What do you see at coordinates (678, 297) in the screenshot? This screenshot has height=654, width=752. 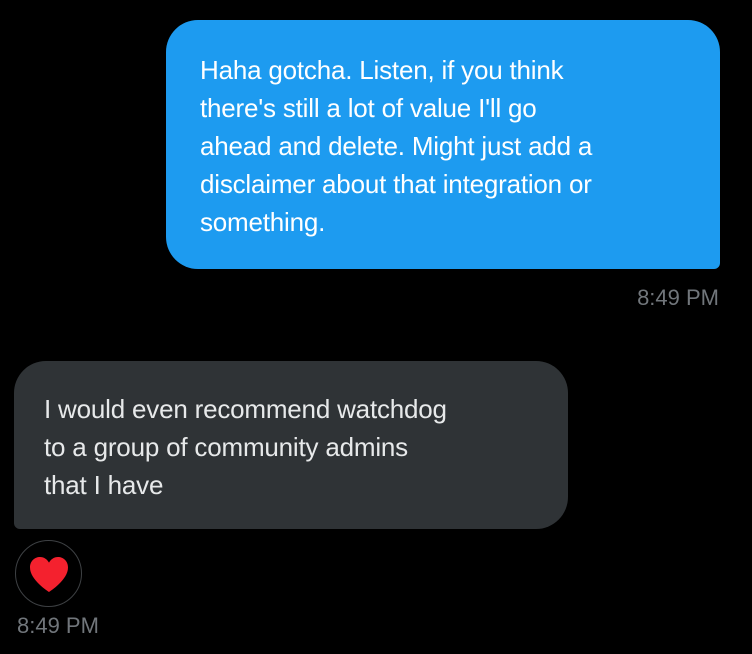 I see `sent-message-timestamp: 8:49 PM` at bounding box center [678, 297].